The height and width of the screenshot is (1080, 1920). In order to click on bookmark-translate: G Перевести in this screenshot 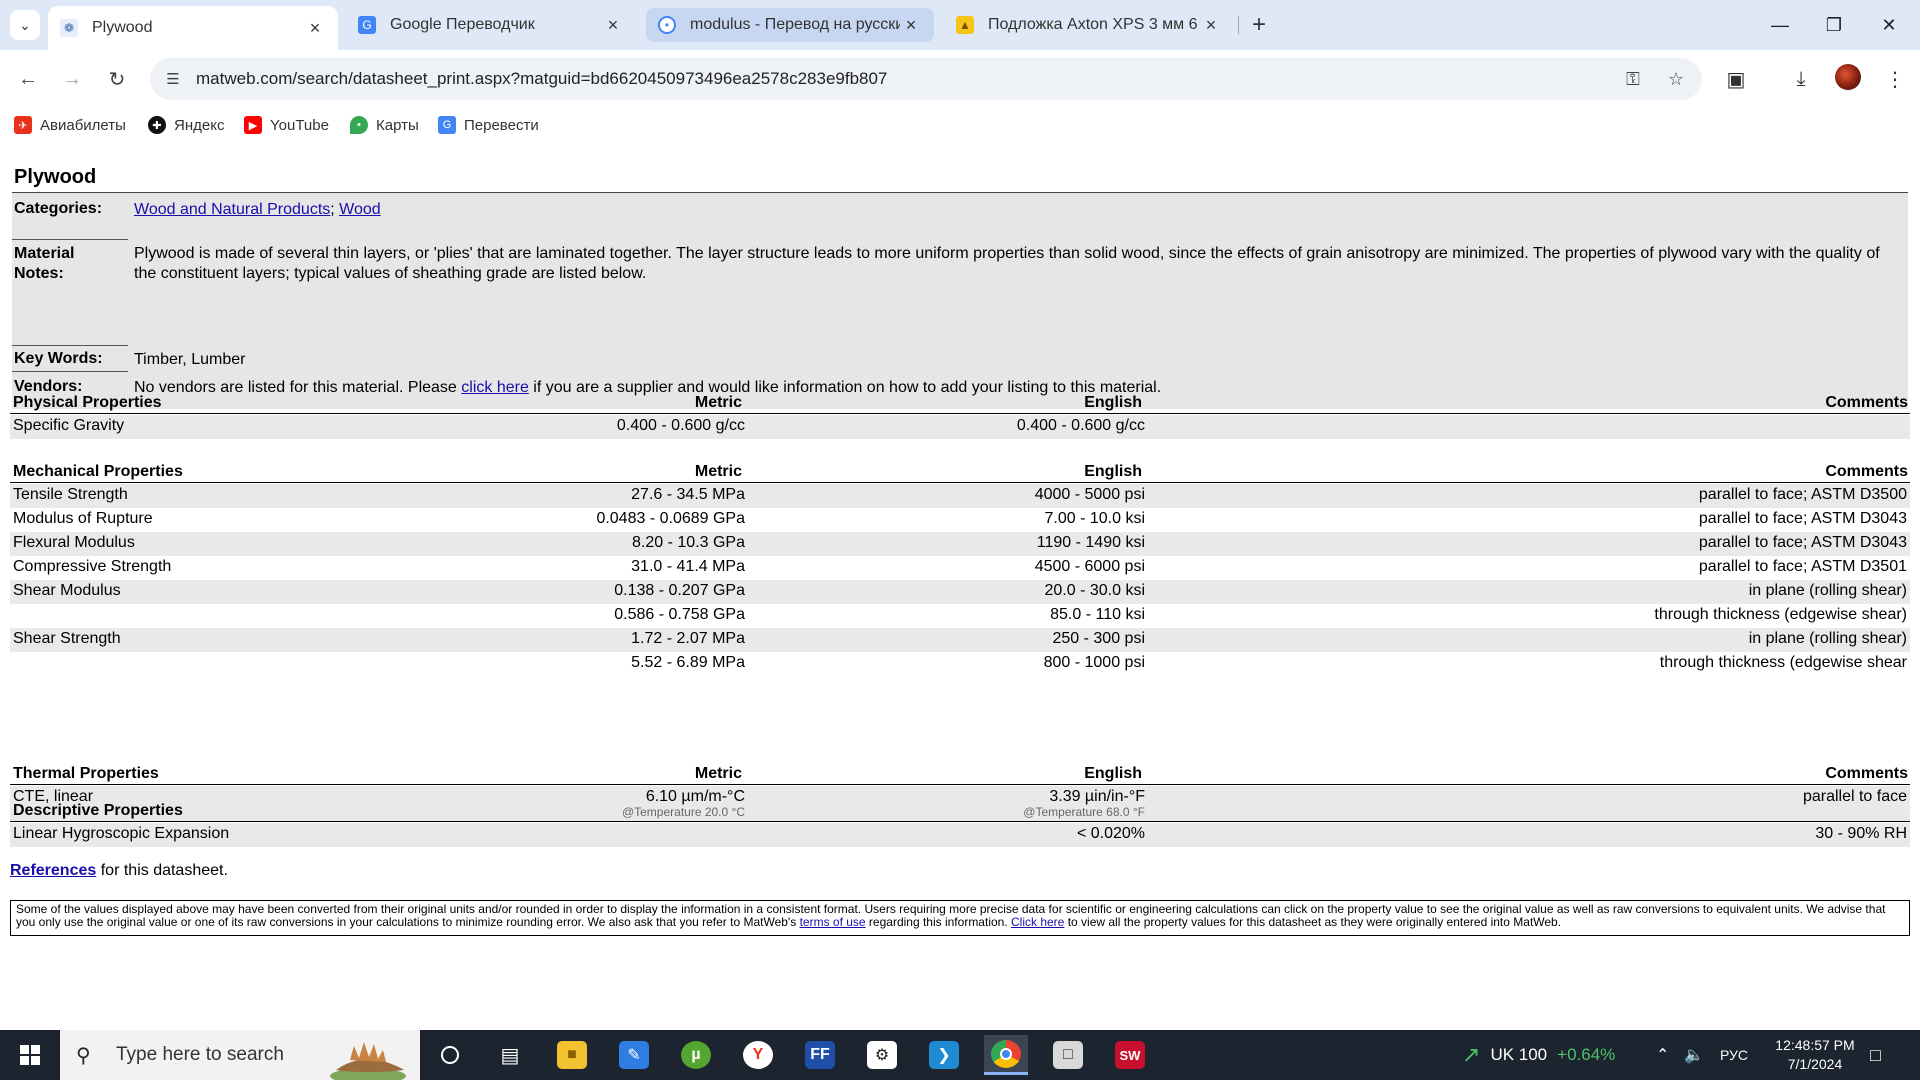, I will do `click(488, 125)`.